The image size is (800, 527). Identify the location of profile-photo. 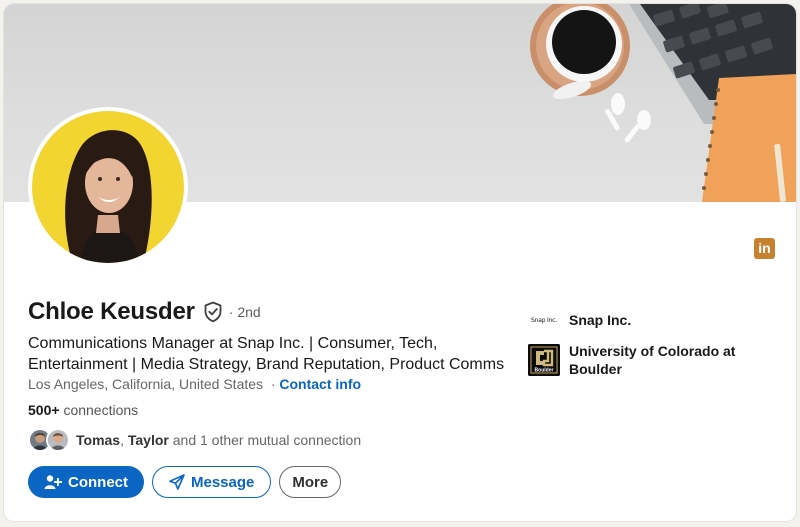
(108, 187).